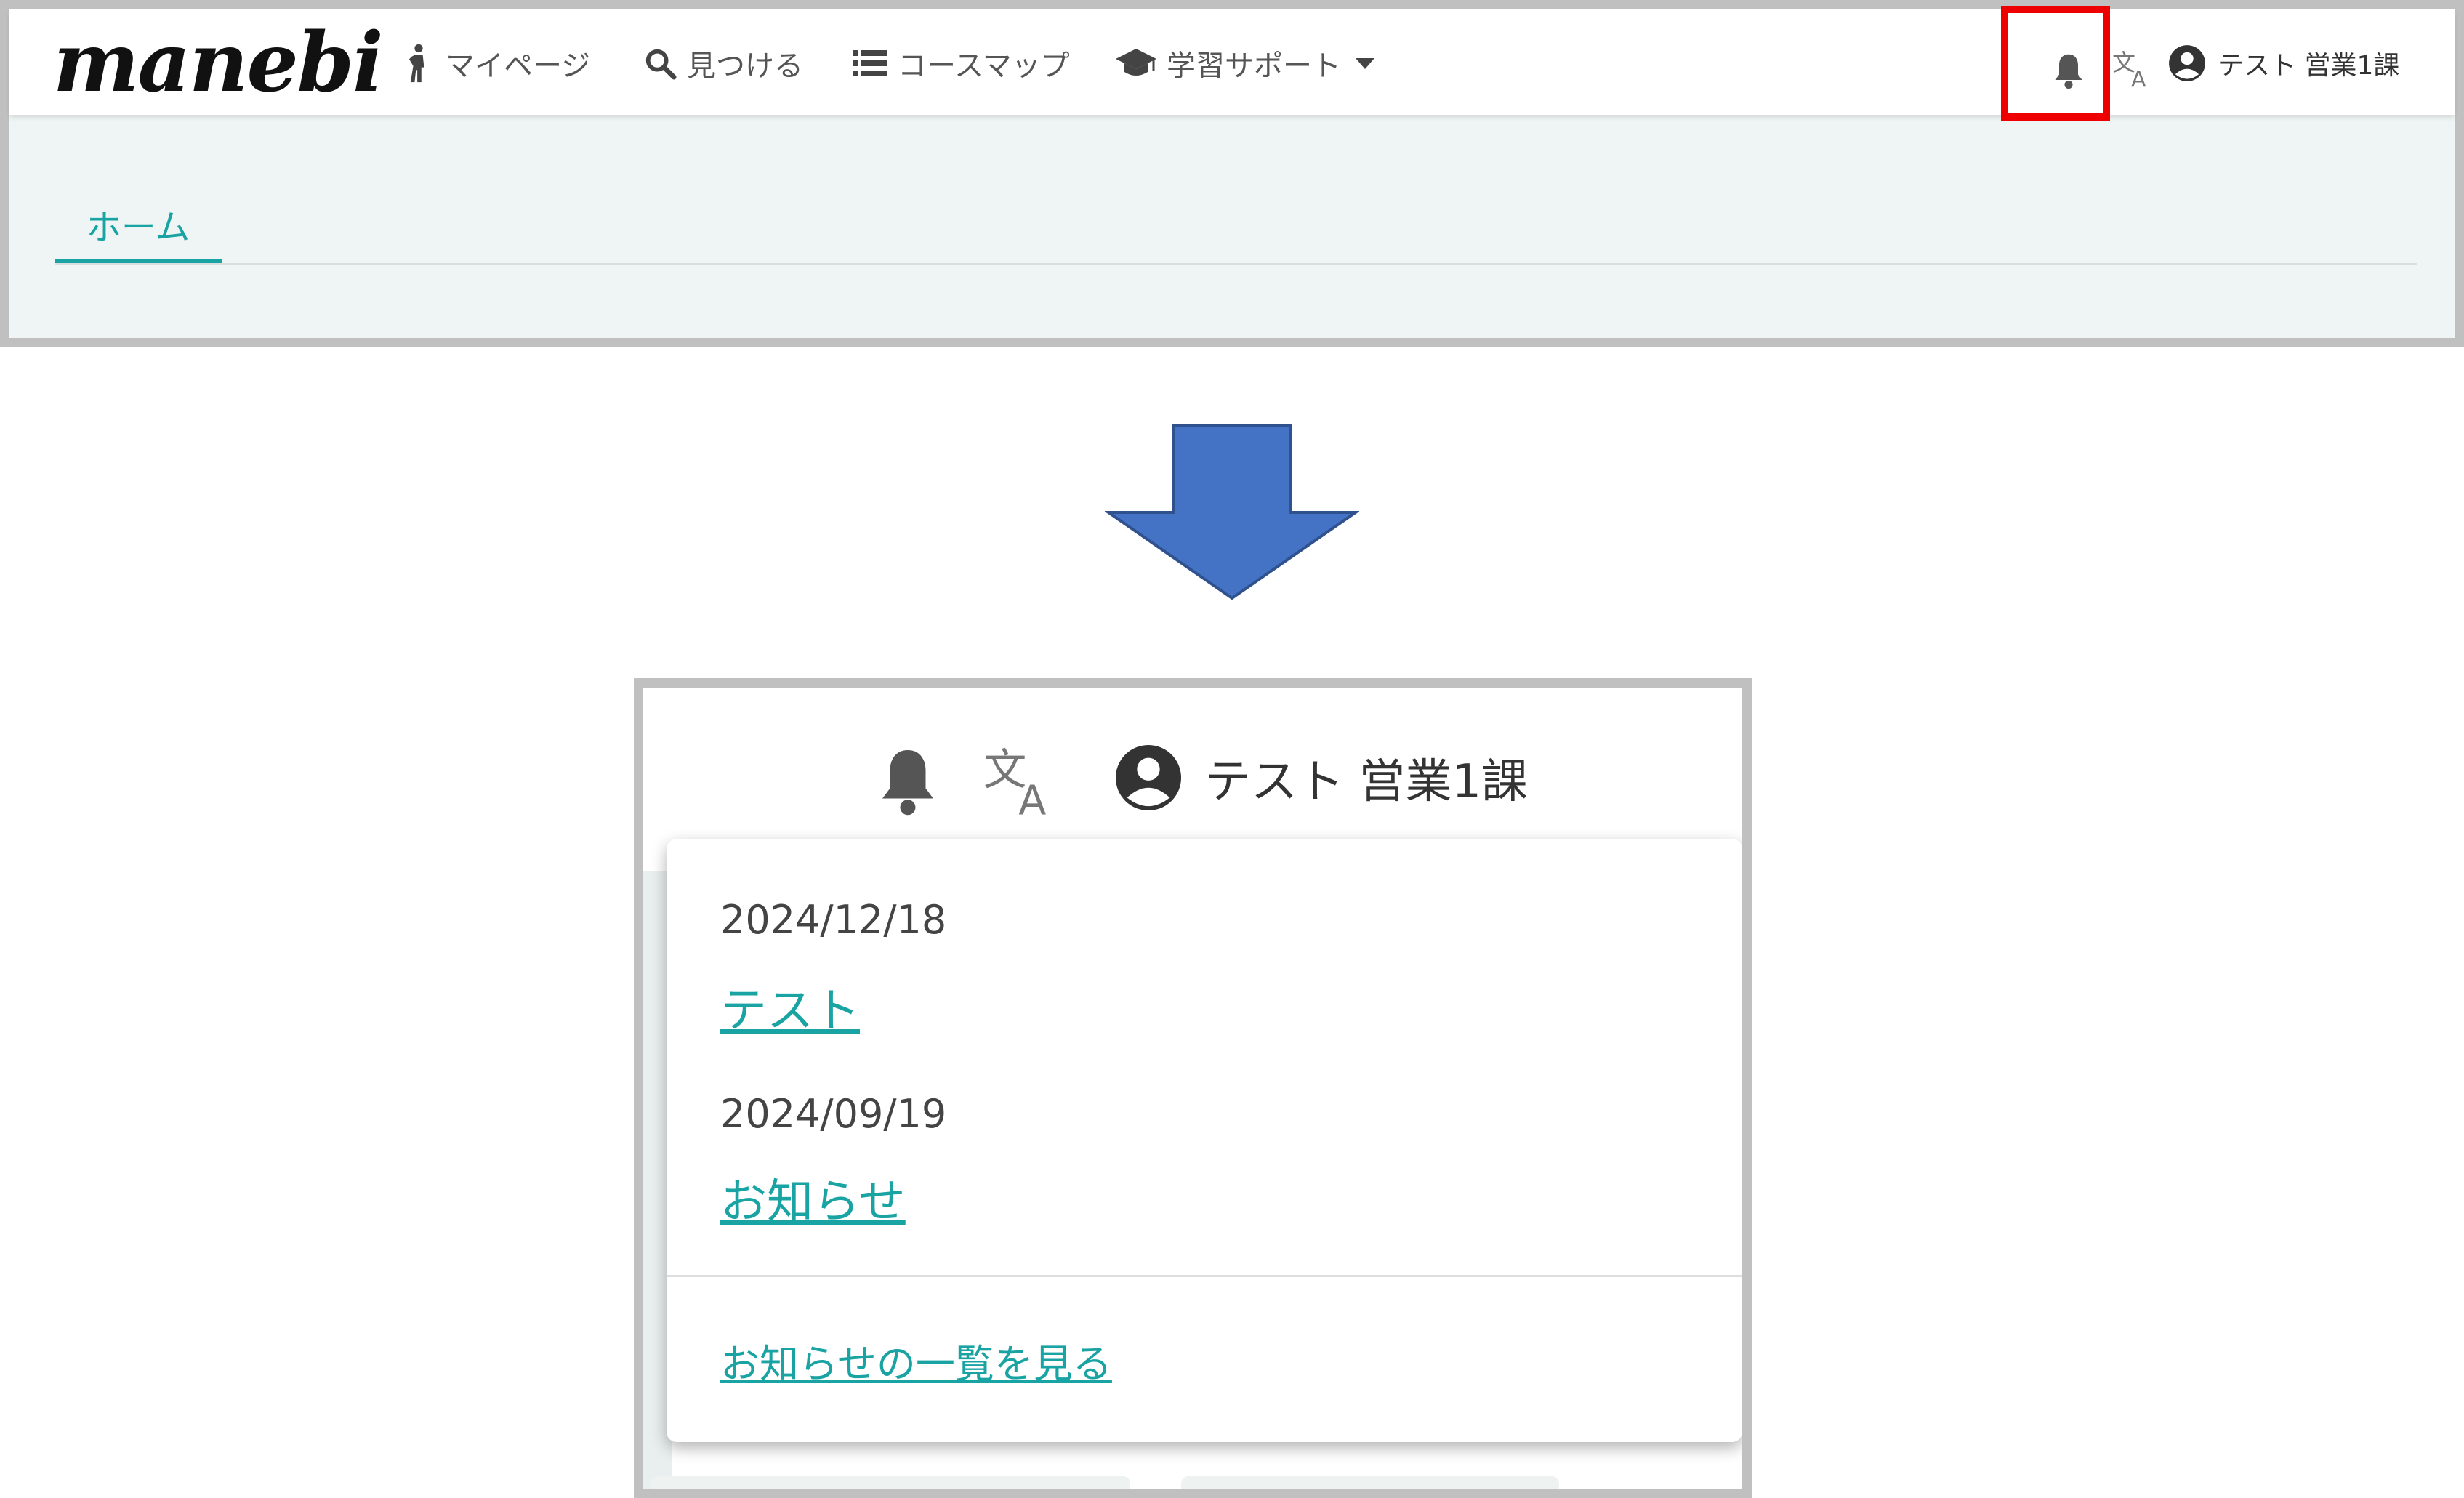 The height and width of the screenshot is (1498, 2464). I want to click on list-icon, so click(870, 63).